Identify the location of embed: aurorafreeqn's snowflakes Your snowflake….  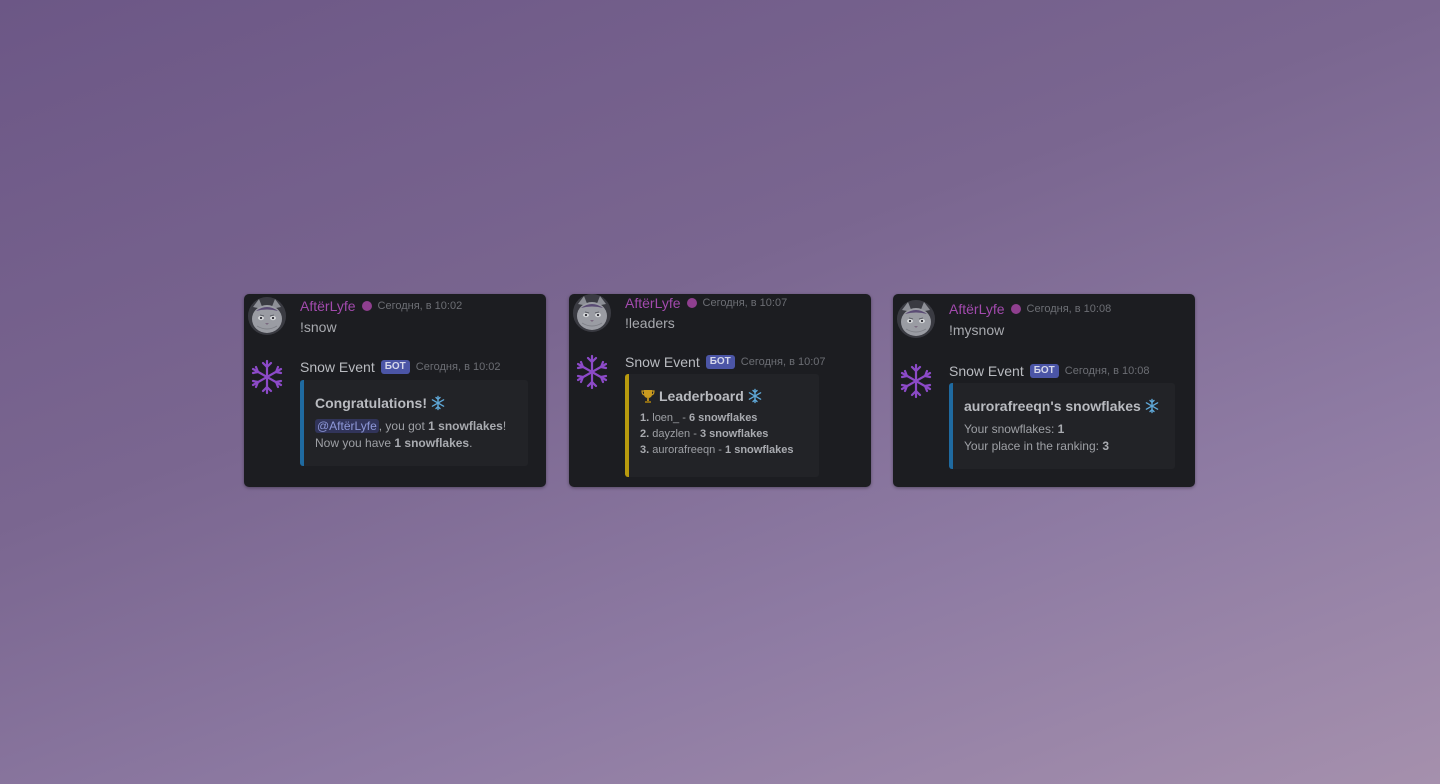
(1062, 426).